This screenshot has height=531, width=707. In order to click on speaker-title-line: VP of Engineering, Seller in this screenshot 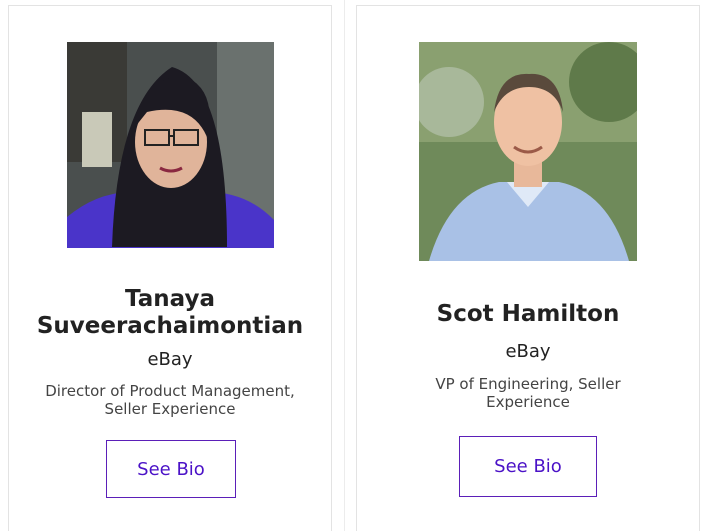, I will do `click(528, 384)`.